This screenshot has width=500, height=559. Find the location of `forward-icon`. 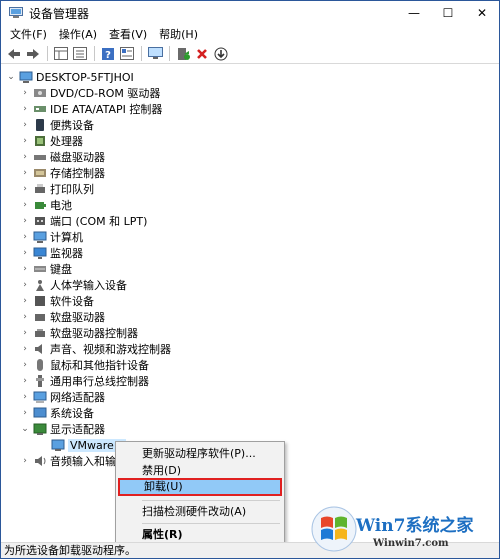

forward-icon is located at coordinates (33, 54).